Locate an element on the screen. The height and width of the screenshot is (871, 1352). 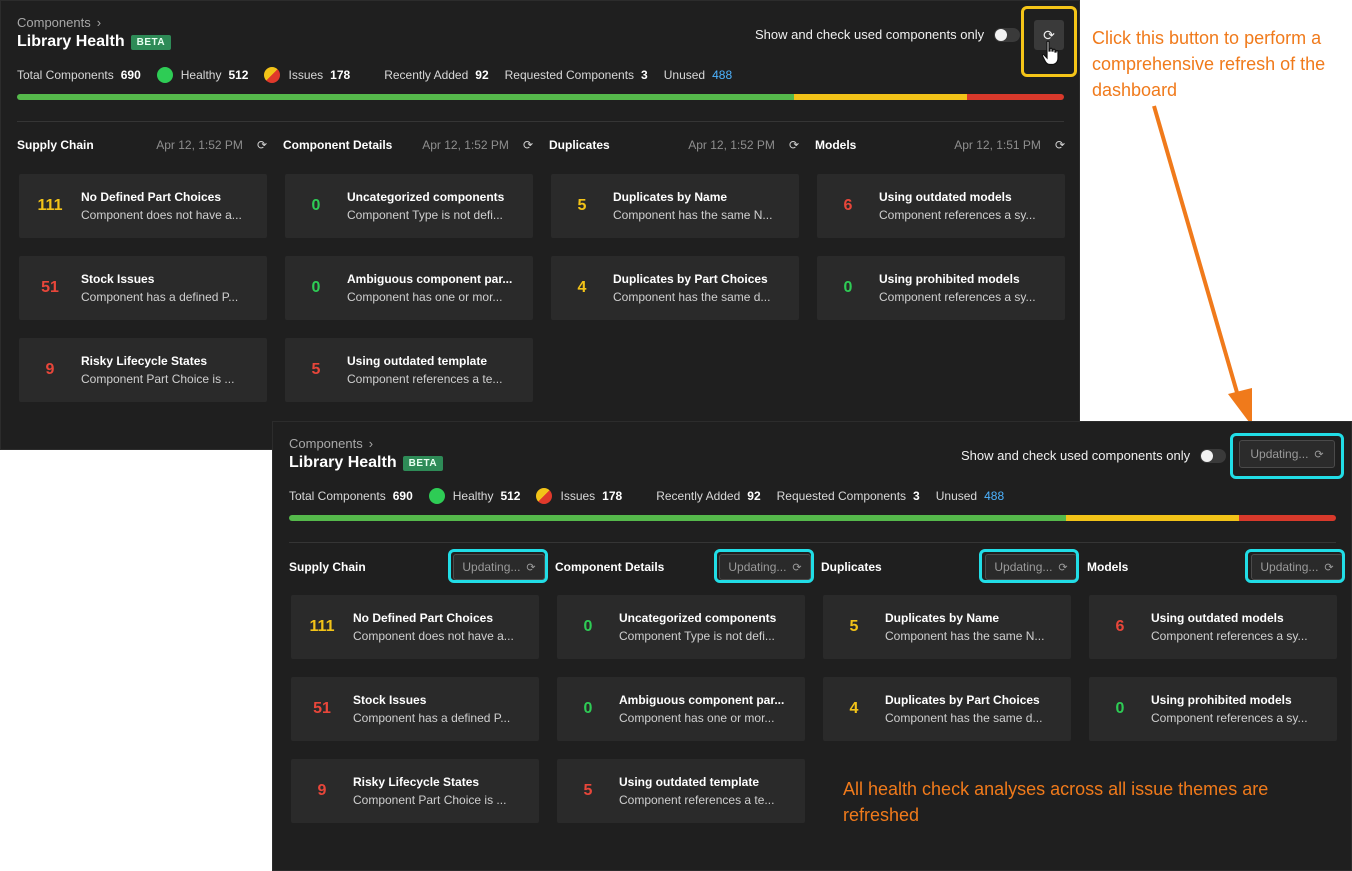
annotation-arrow is located at coordinates (1202, 265).